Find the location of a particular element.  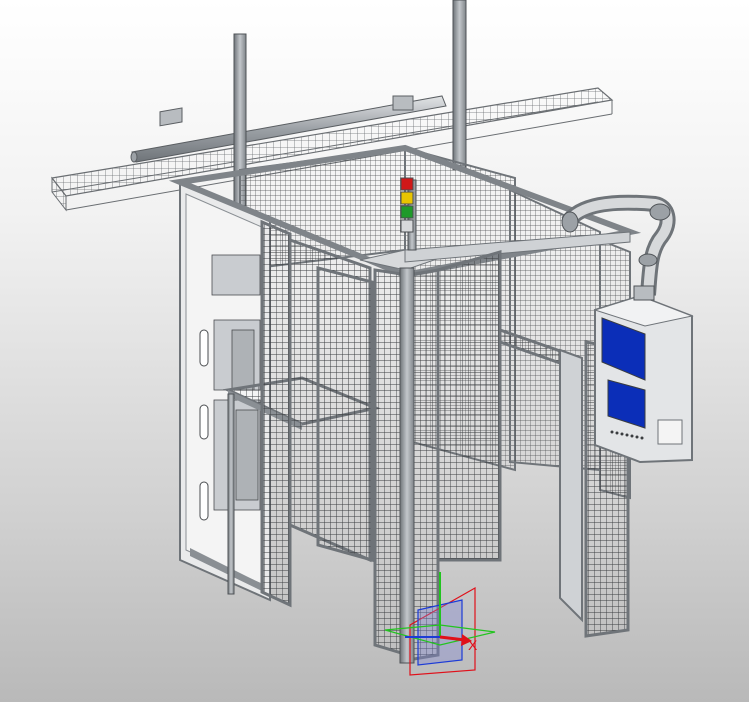

left-frame-mesh is located at coordinates (317, 413).